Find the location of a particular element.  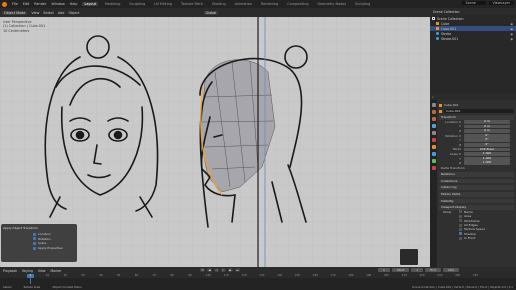

render-tab-icon is located at coordinates (433, 112).